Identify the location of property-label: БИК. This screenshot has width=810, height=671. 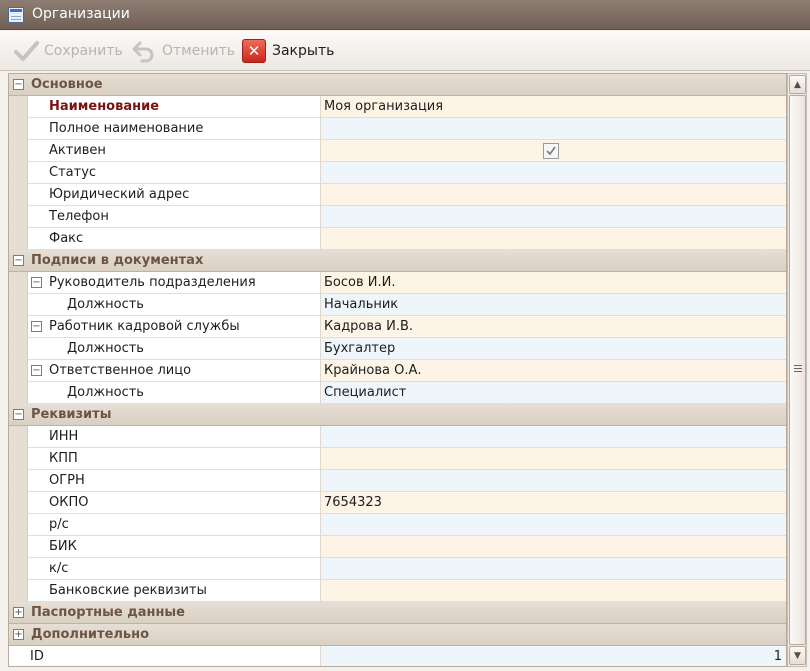
(63, 546).